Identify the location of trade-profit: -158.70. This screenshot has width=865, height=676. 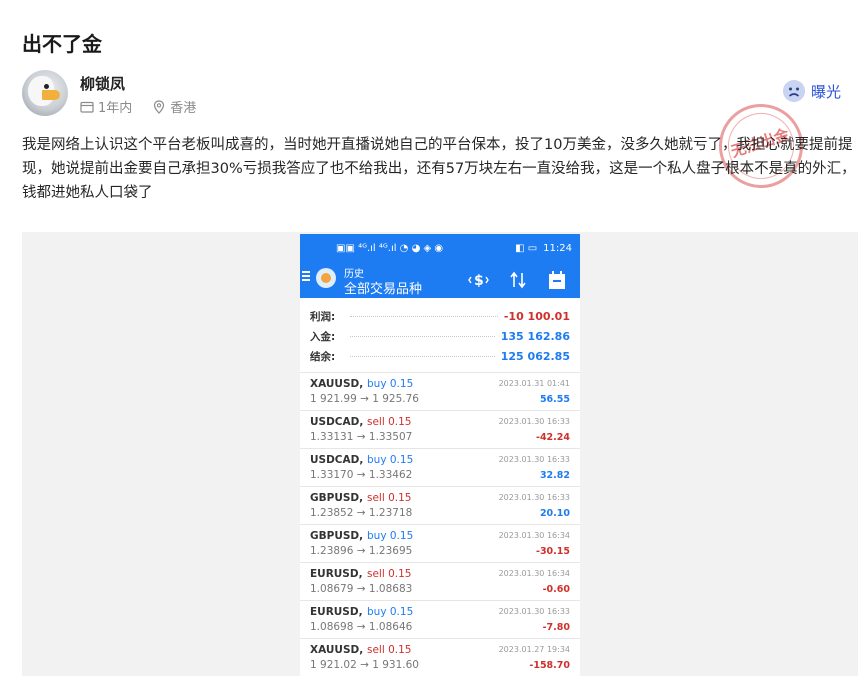
(549, 665).